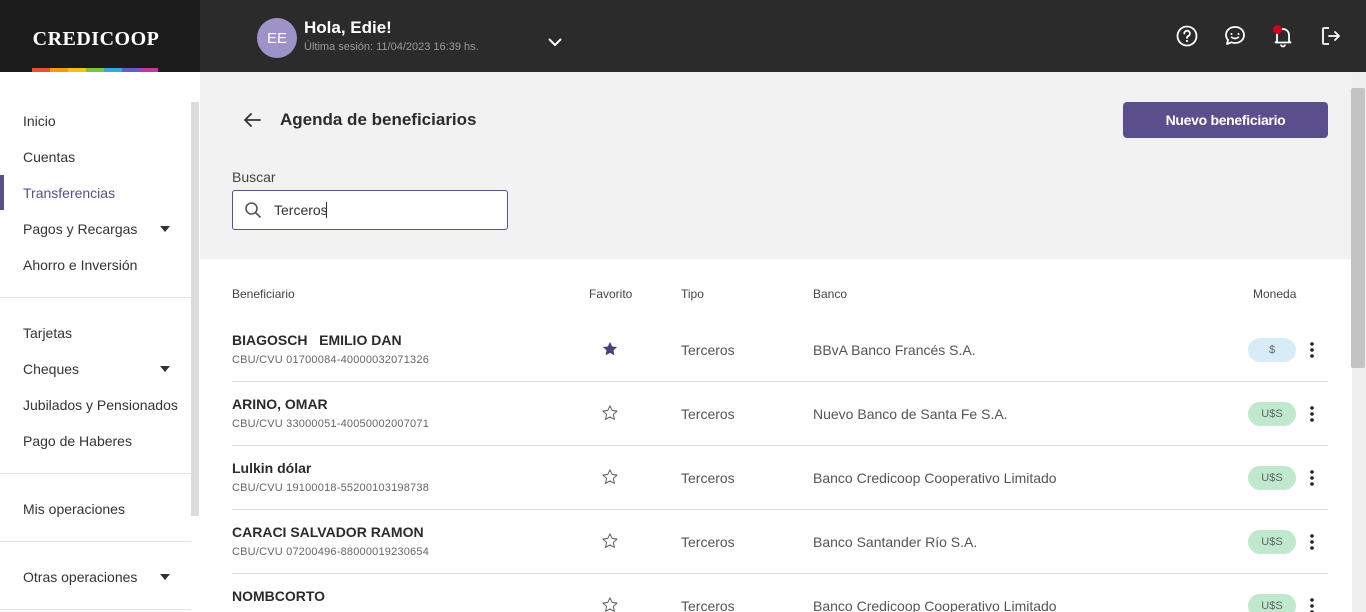 The height and width of the screenshot is (612, 1366). I want to click on chat-icon, so click(1235, 36).